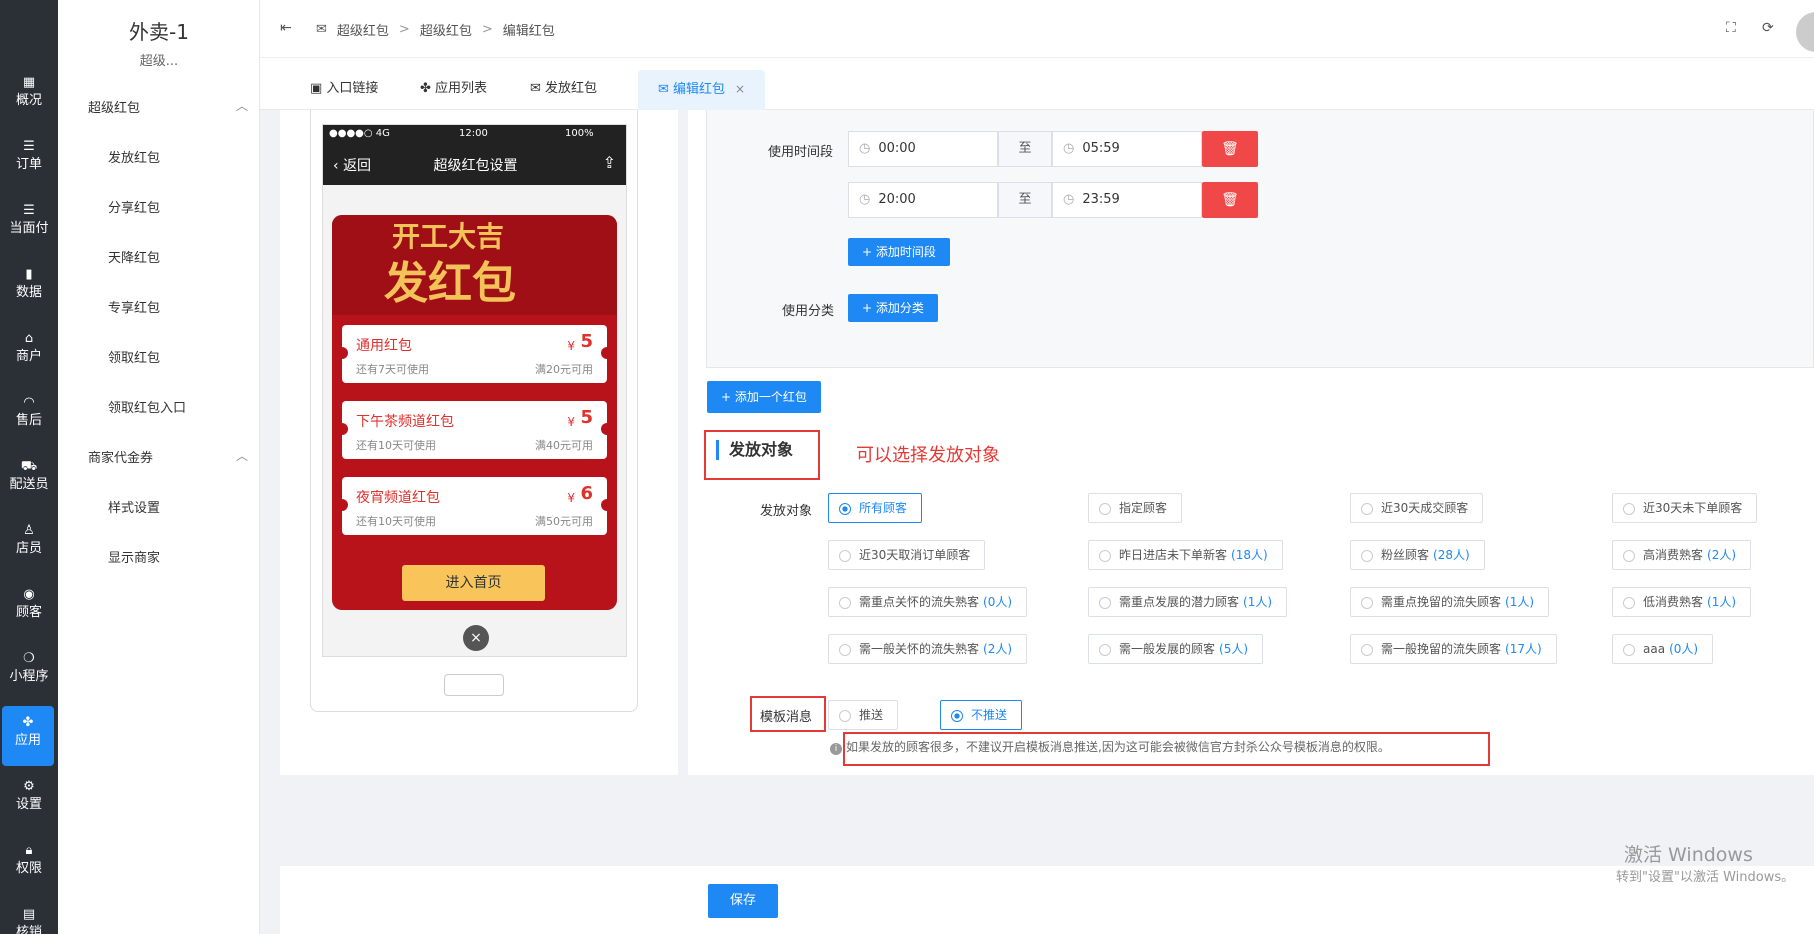 This screenshot has width=1814, height=934. Describe the element at coordinates (147, 406) in the screenshot. I see `subnav-item: 领取红包入口` at that location.